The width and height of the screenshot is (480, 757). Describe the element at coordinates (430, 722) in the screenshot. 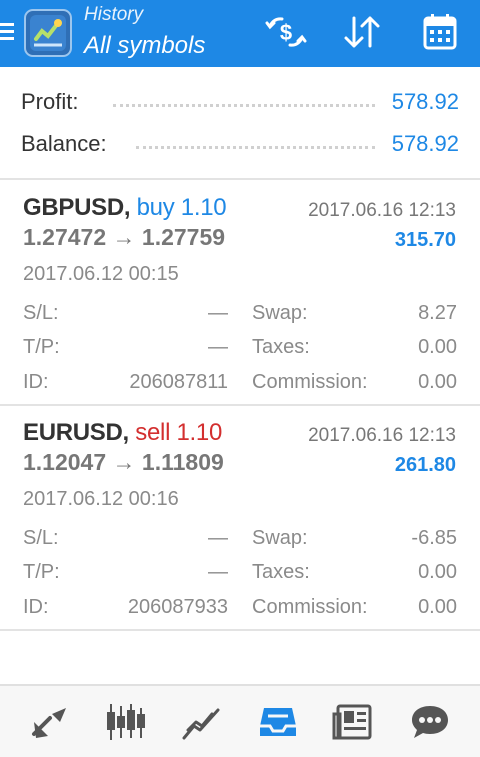

I see `chat-icon` at that location.